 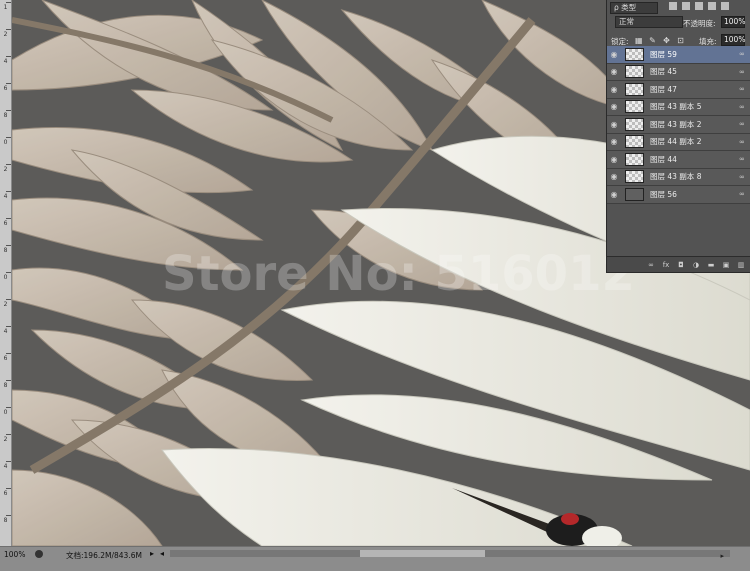 I want to click on layer-row: ◉ 图层 47 ∞, so click(x=678, y=90).